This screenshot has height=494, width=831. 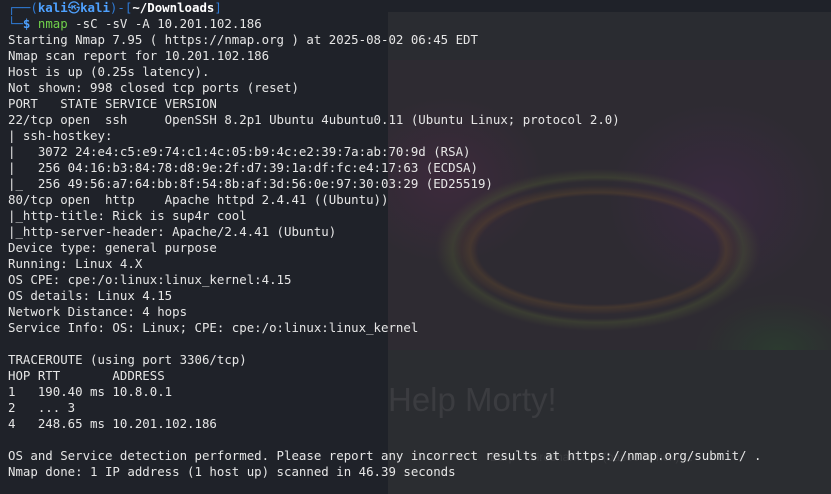 I want to click on output-line: |_http-title: Rick is sup4r cool, so click(x=127, y=215).